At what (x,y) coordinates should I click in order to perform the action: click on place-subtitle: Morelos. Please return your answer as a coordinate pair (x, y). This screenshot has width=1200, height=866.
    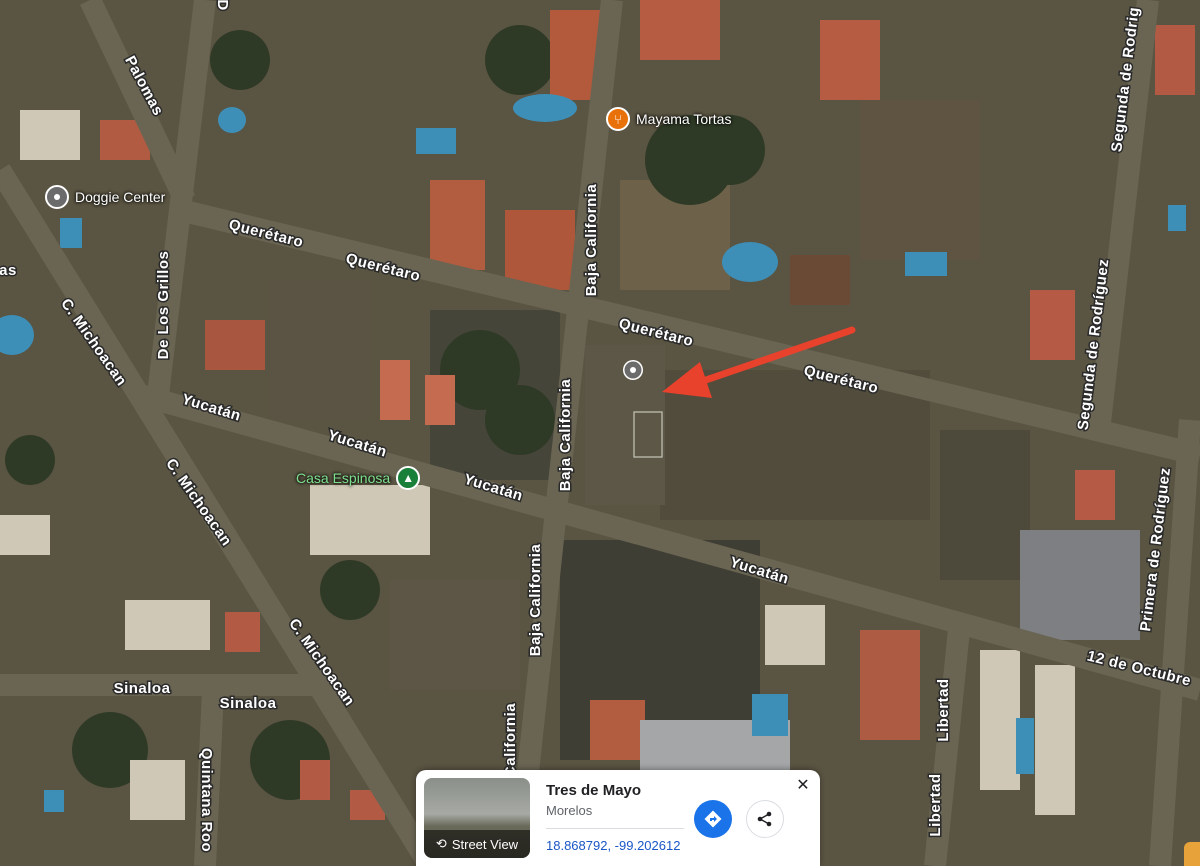
    Looking at the image, I should click on (569, 810).